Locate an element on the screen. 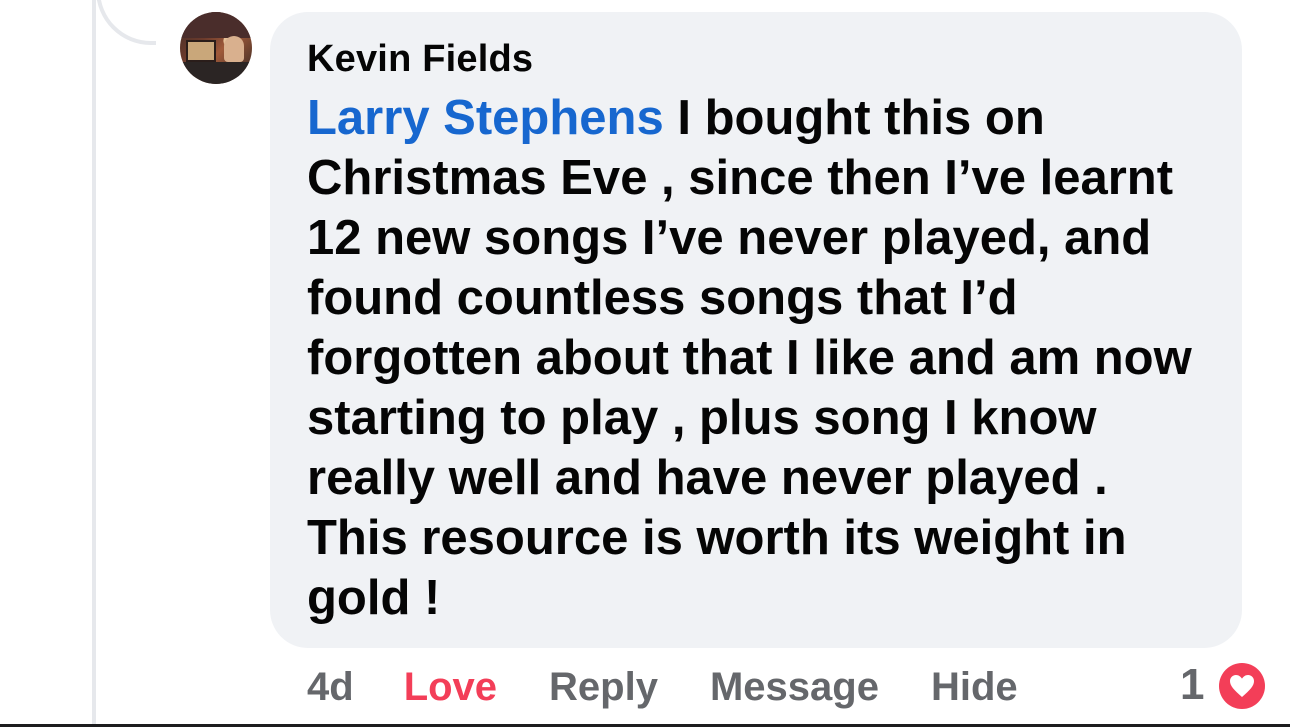 This screenshot has width=1290, height=727. reply-button: Reply is located at coordinates (603, 687).